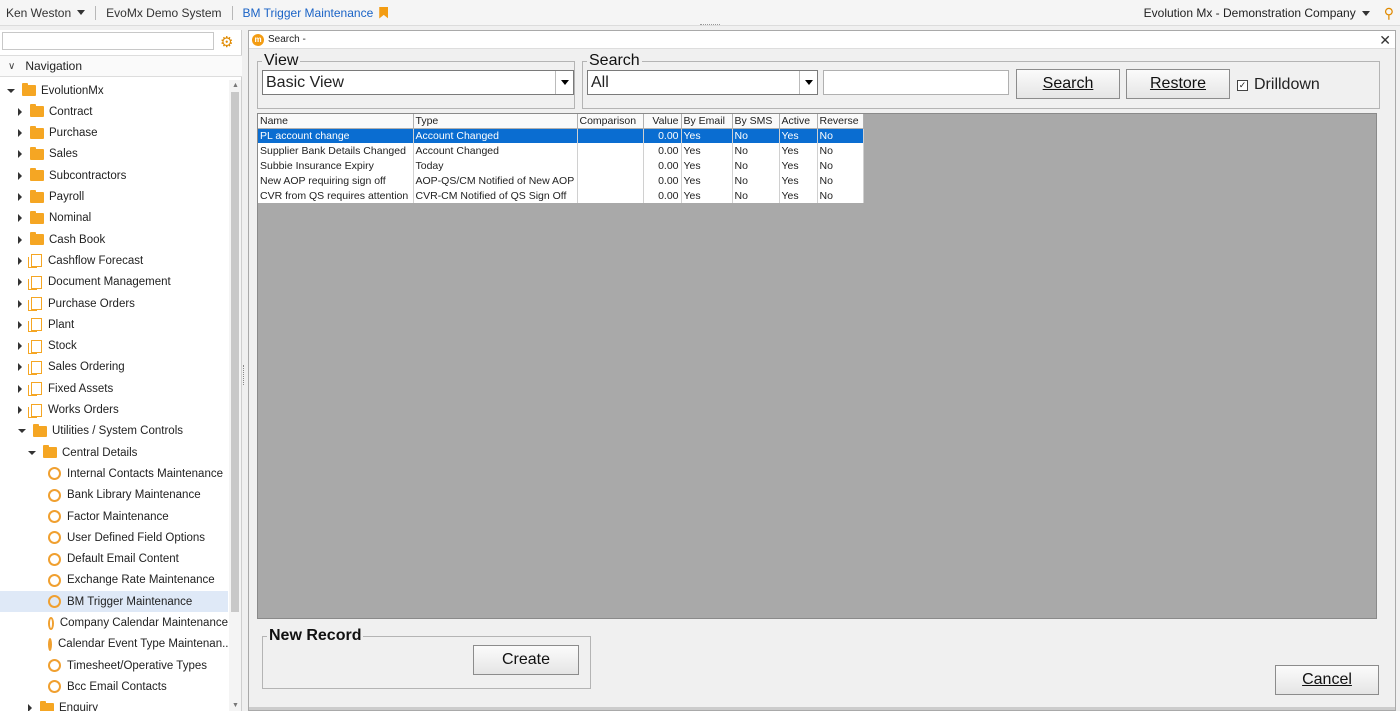 Image resolution: width=1400 pixels, height=711 pixels. Describe the element at coordinates (114, 175) in the screenshot. I see `tree-item-module: Subcontractors` at that location.